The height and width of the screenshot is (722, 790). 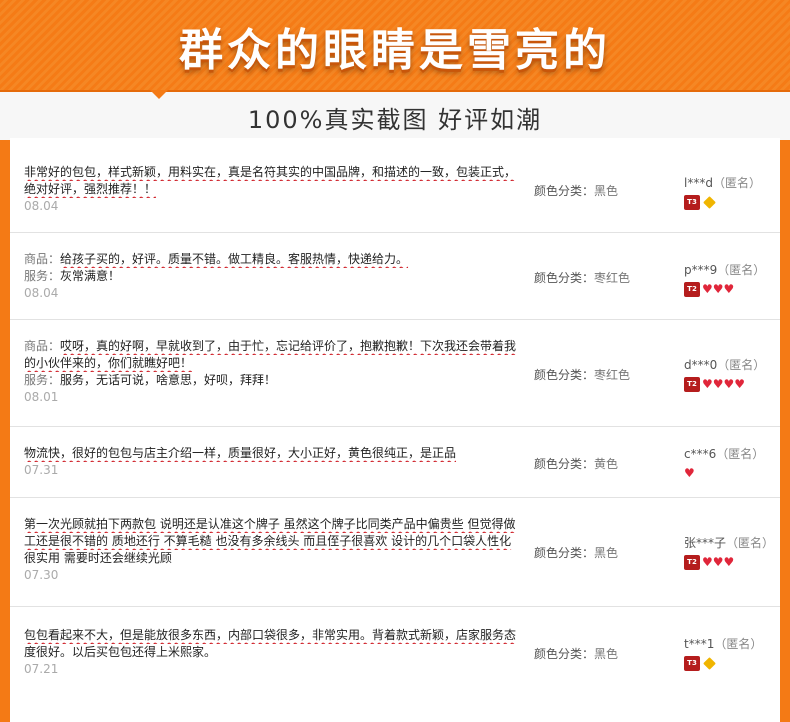 What do you see at coordinates (90, 276) in the screenshot?
I see `review-service-text: 灰常满意！` at bounding box center [90, 276].